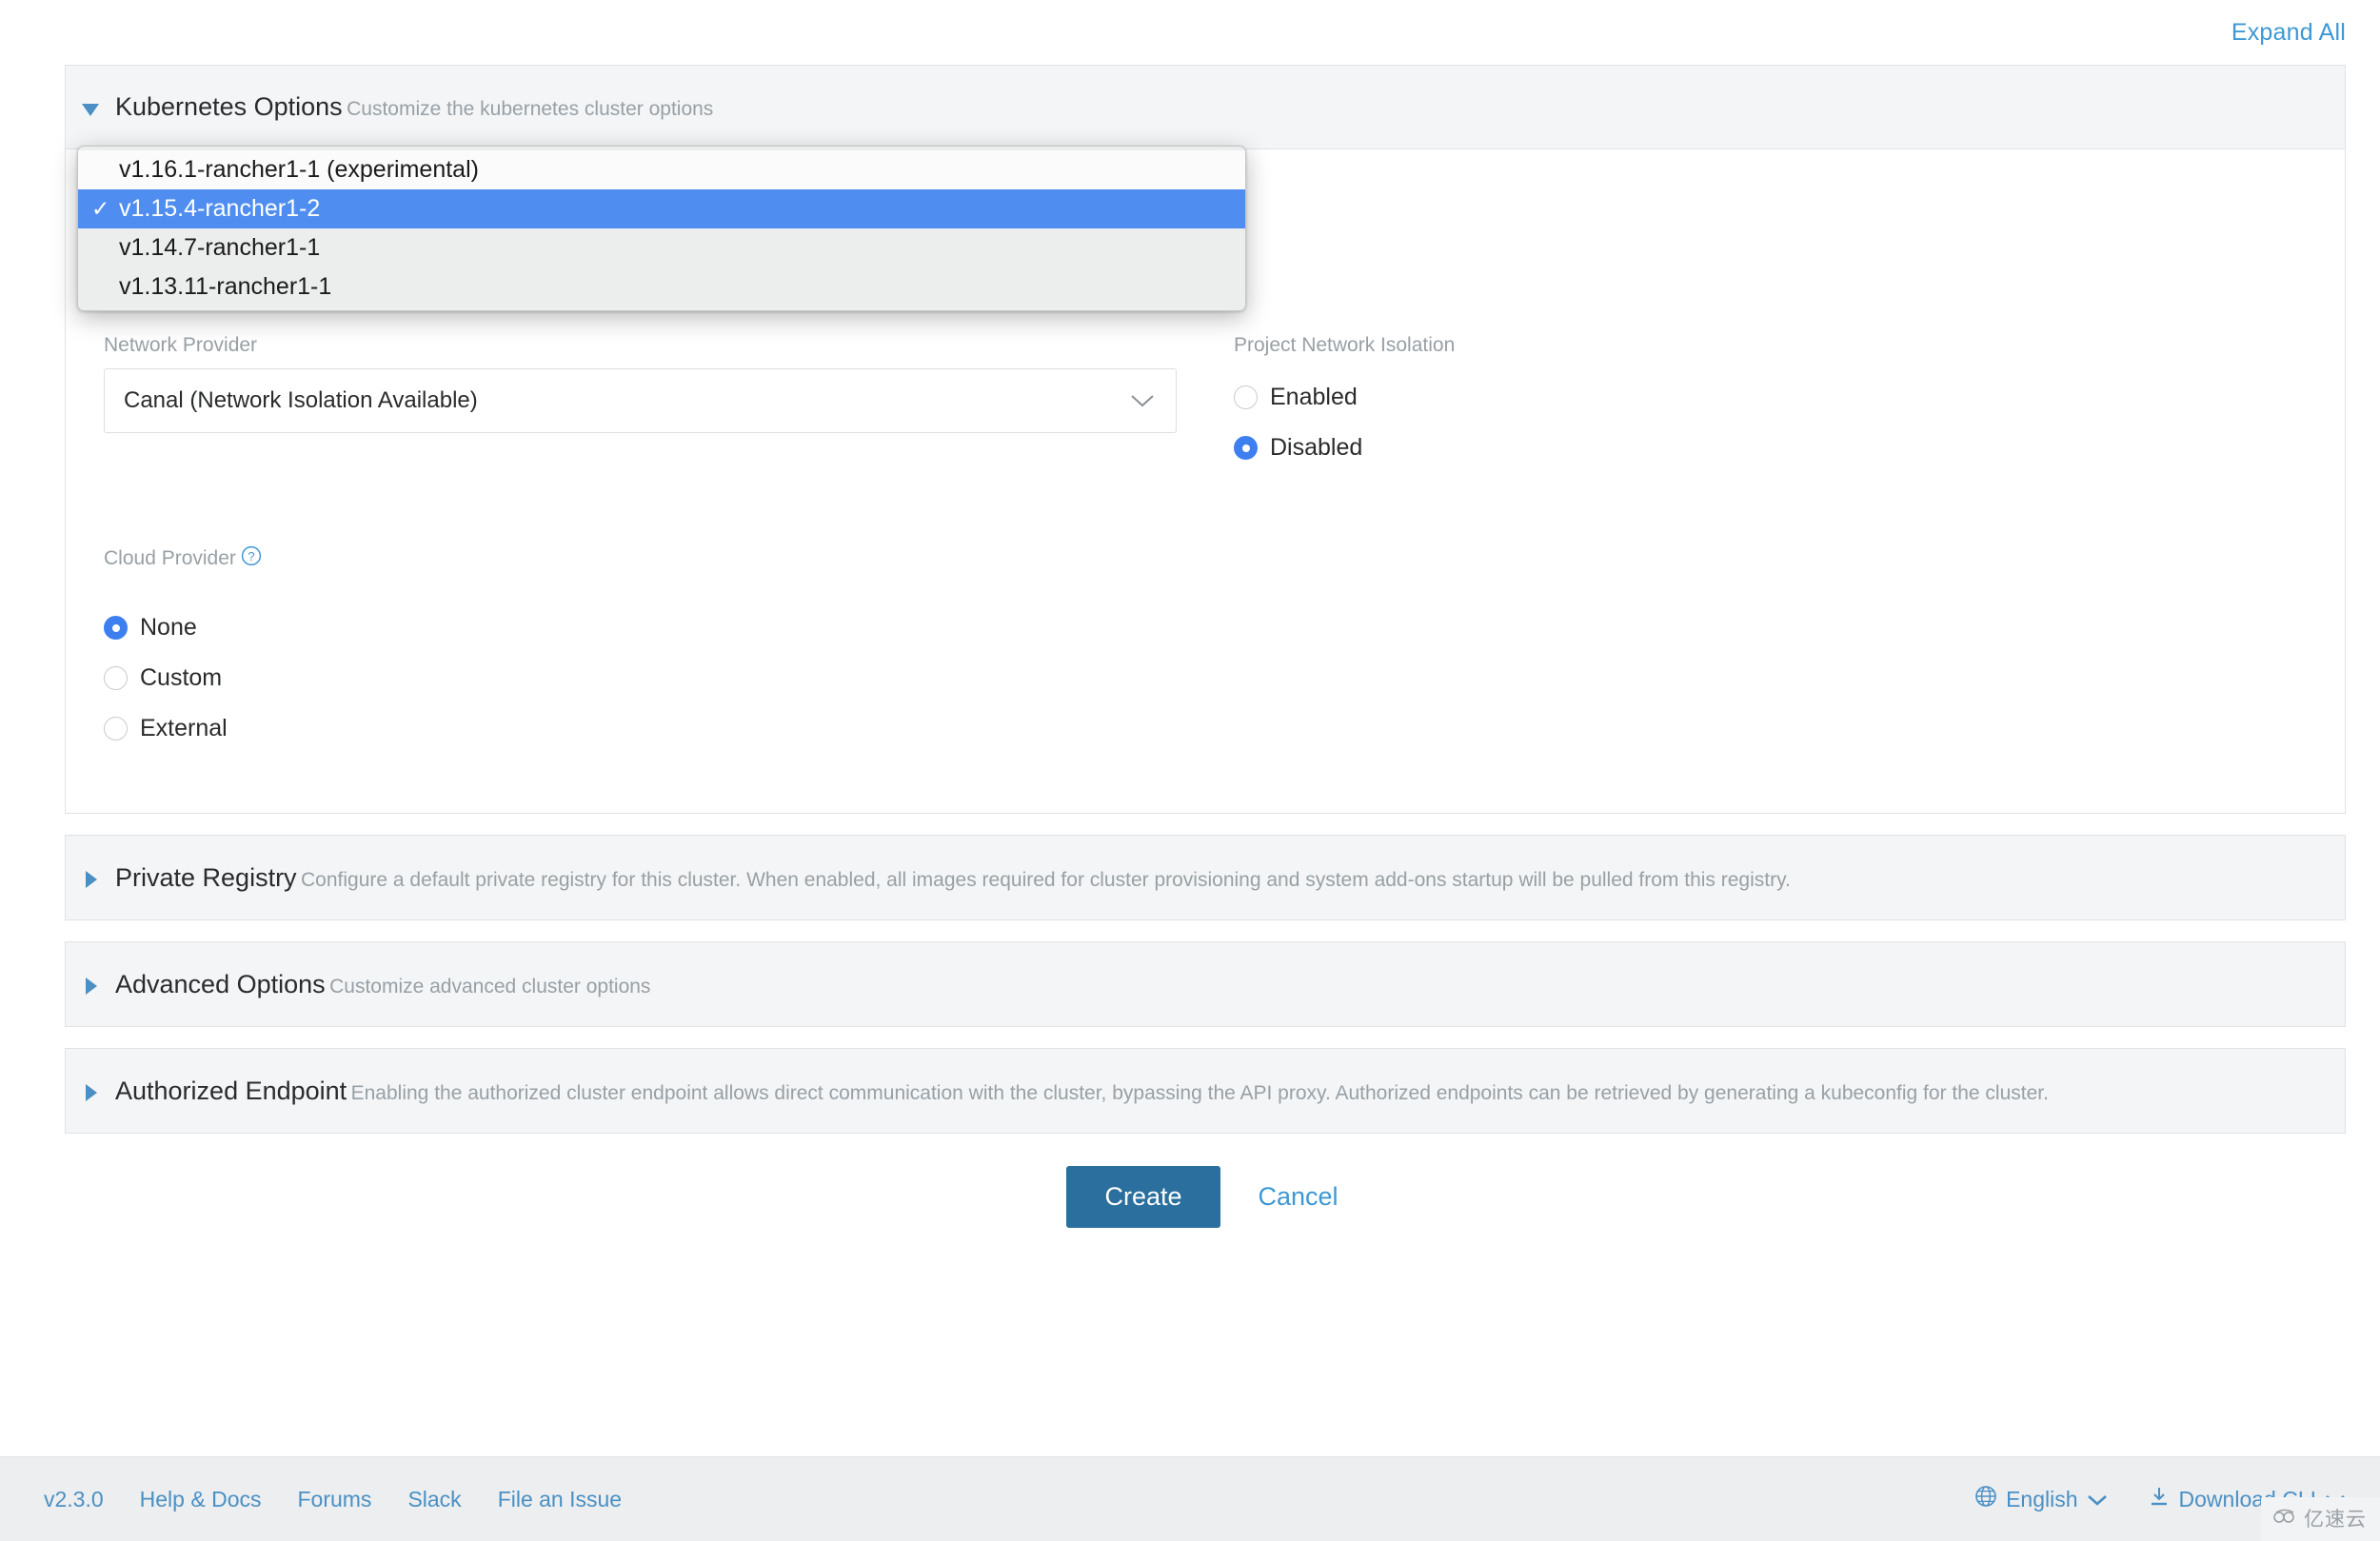 This screenshot has height=1541, width=2380. I want to click on radio-cloud-provider-none: None, so click(640, 628).